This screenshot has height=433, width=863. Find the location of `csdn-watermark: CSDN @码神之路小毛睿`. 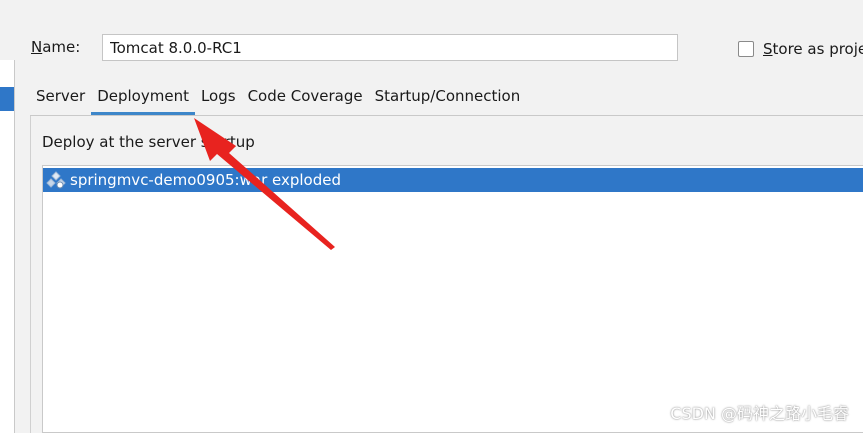

csdn-watermark: CSDN @码神之路小毛睿 is located at coordinates (759, 413).